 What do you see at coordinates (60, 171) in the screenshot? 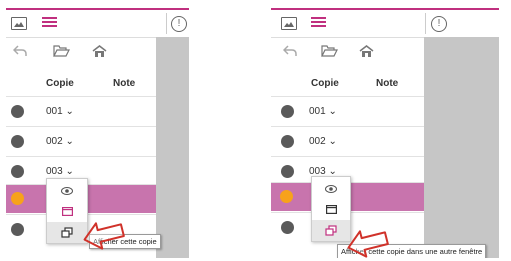
I see `copie-select: 003 ⌄` at bounding box center [60, 171].